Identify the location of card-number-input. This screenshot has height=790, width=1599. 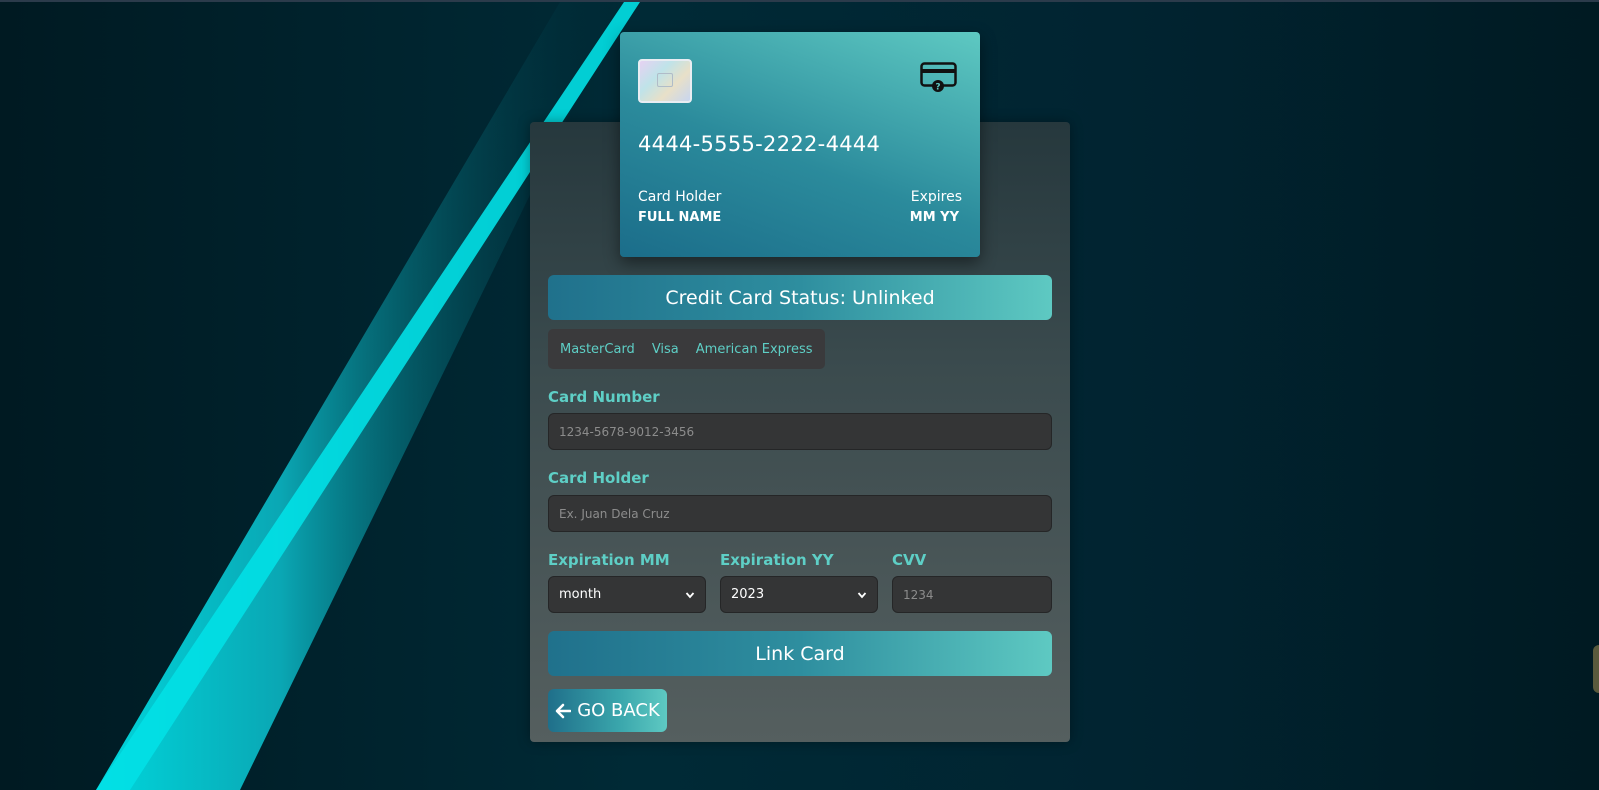
(800, 431).